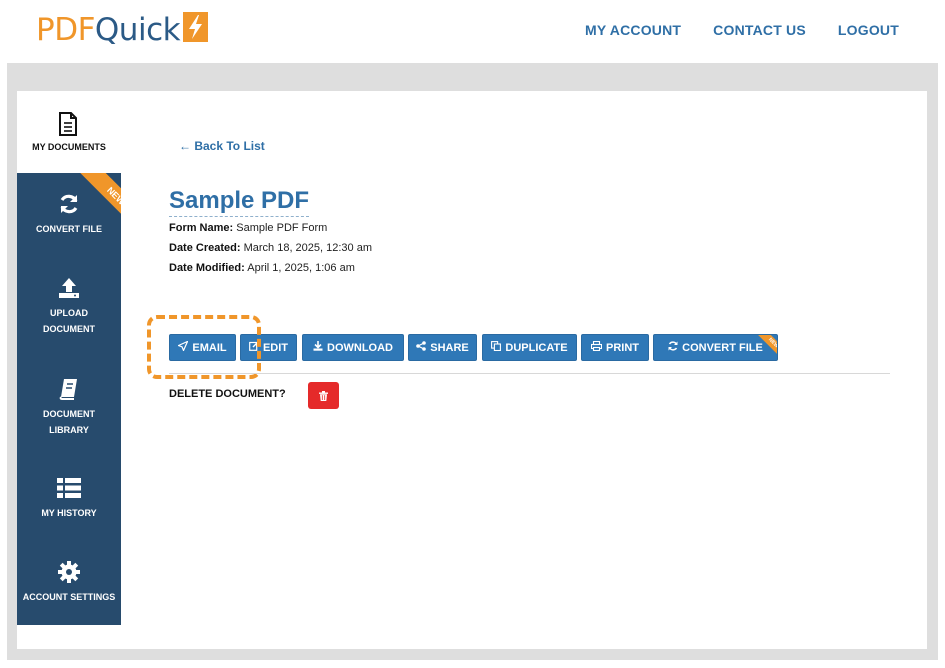  I want to click on duplicate-button: DUPLICATE, so click(529, 347).